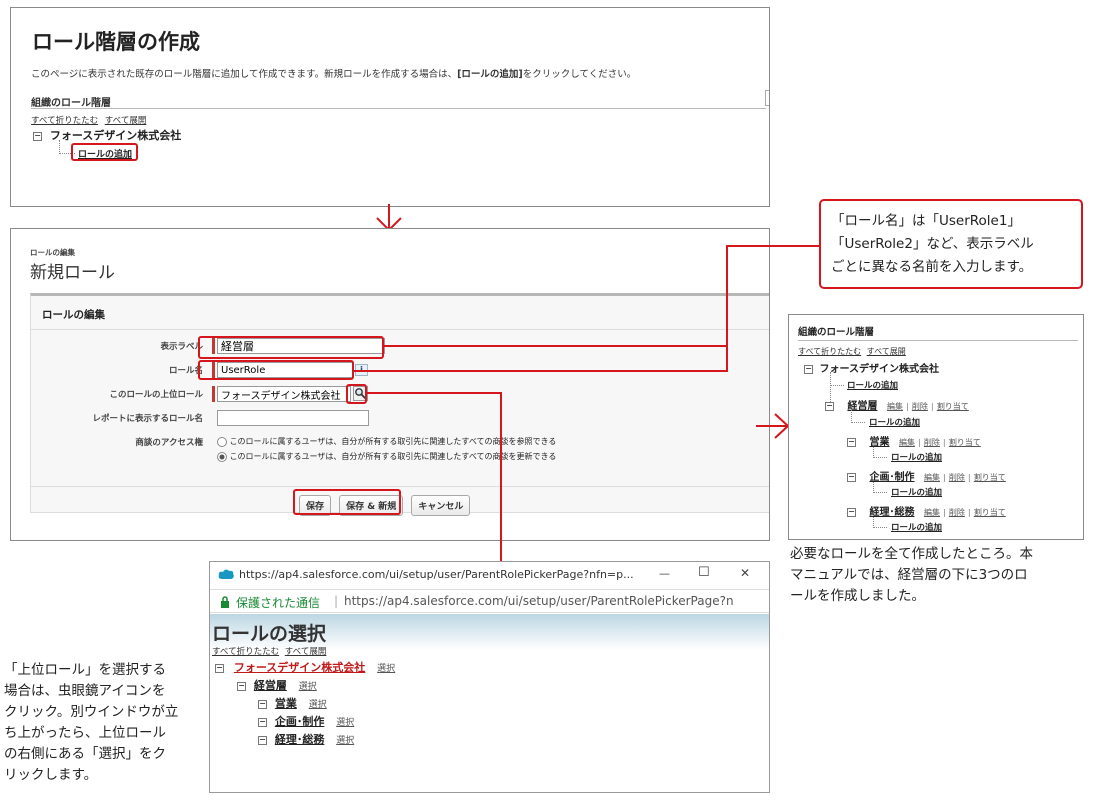  I want to click on highlight-label-input, so click(291, 347).